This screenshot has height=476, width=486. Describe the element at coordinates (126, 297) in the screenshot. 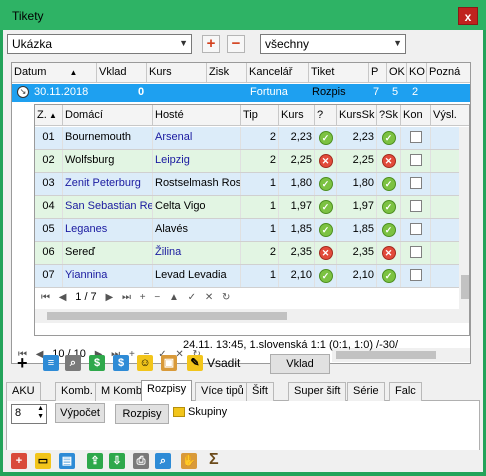

I see `last-page-icon: ⏭` at that location.